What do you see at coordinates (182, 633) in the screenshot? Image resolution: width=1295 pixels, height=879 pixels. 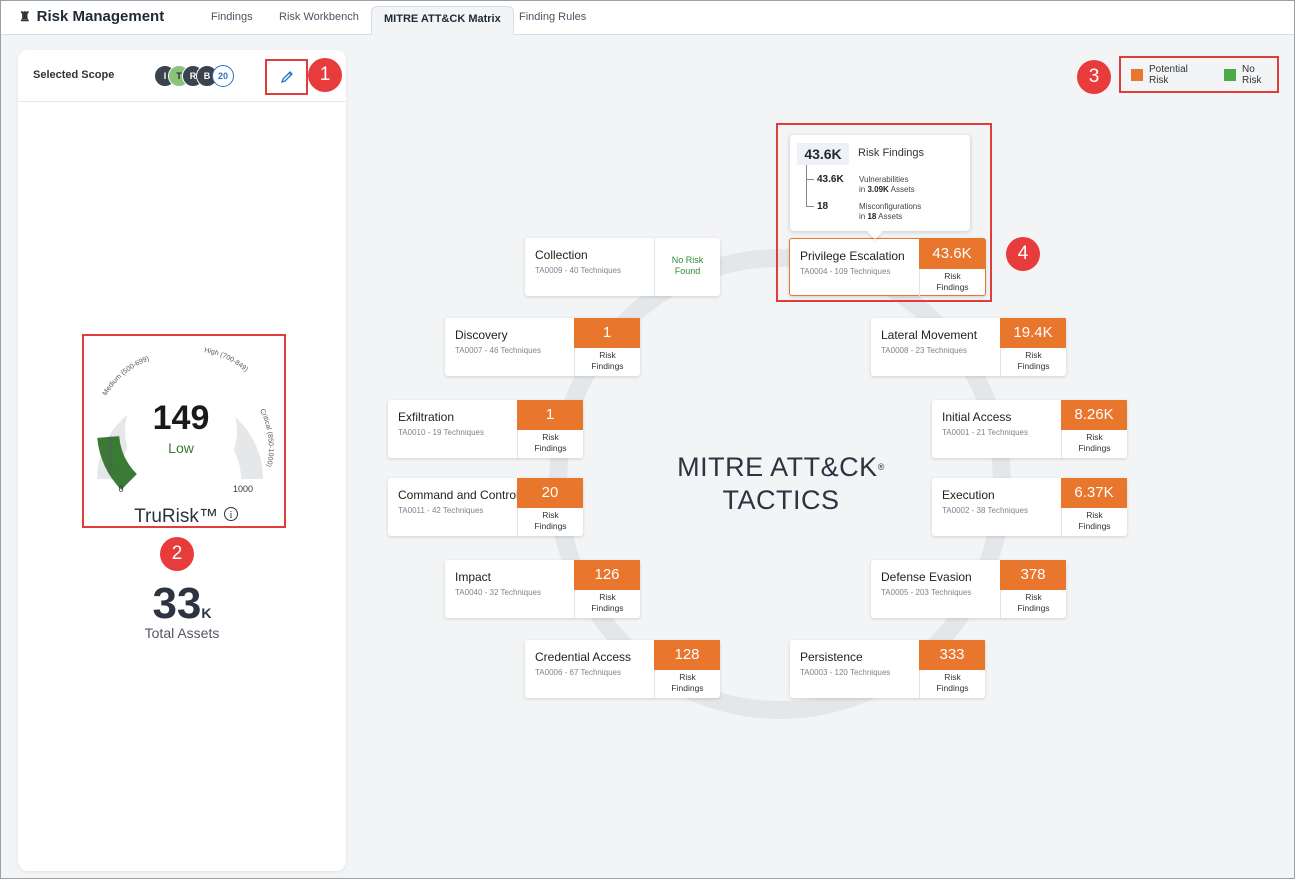 I see `total-assets-label: Total Assets` at bounding box center [182, 633].